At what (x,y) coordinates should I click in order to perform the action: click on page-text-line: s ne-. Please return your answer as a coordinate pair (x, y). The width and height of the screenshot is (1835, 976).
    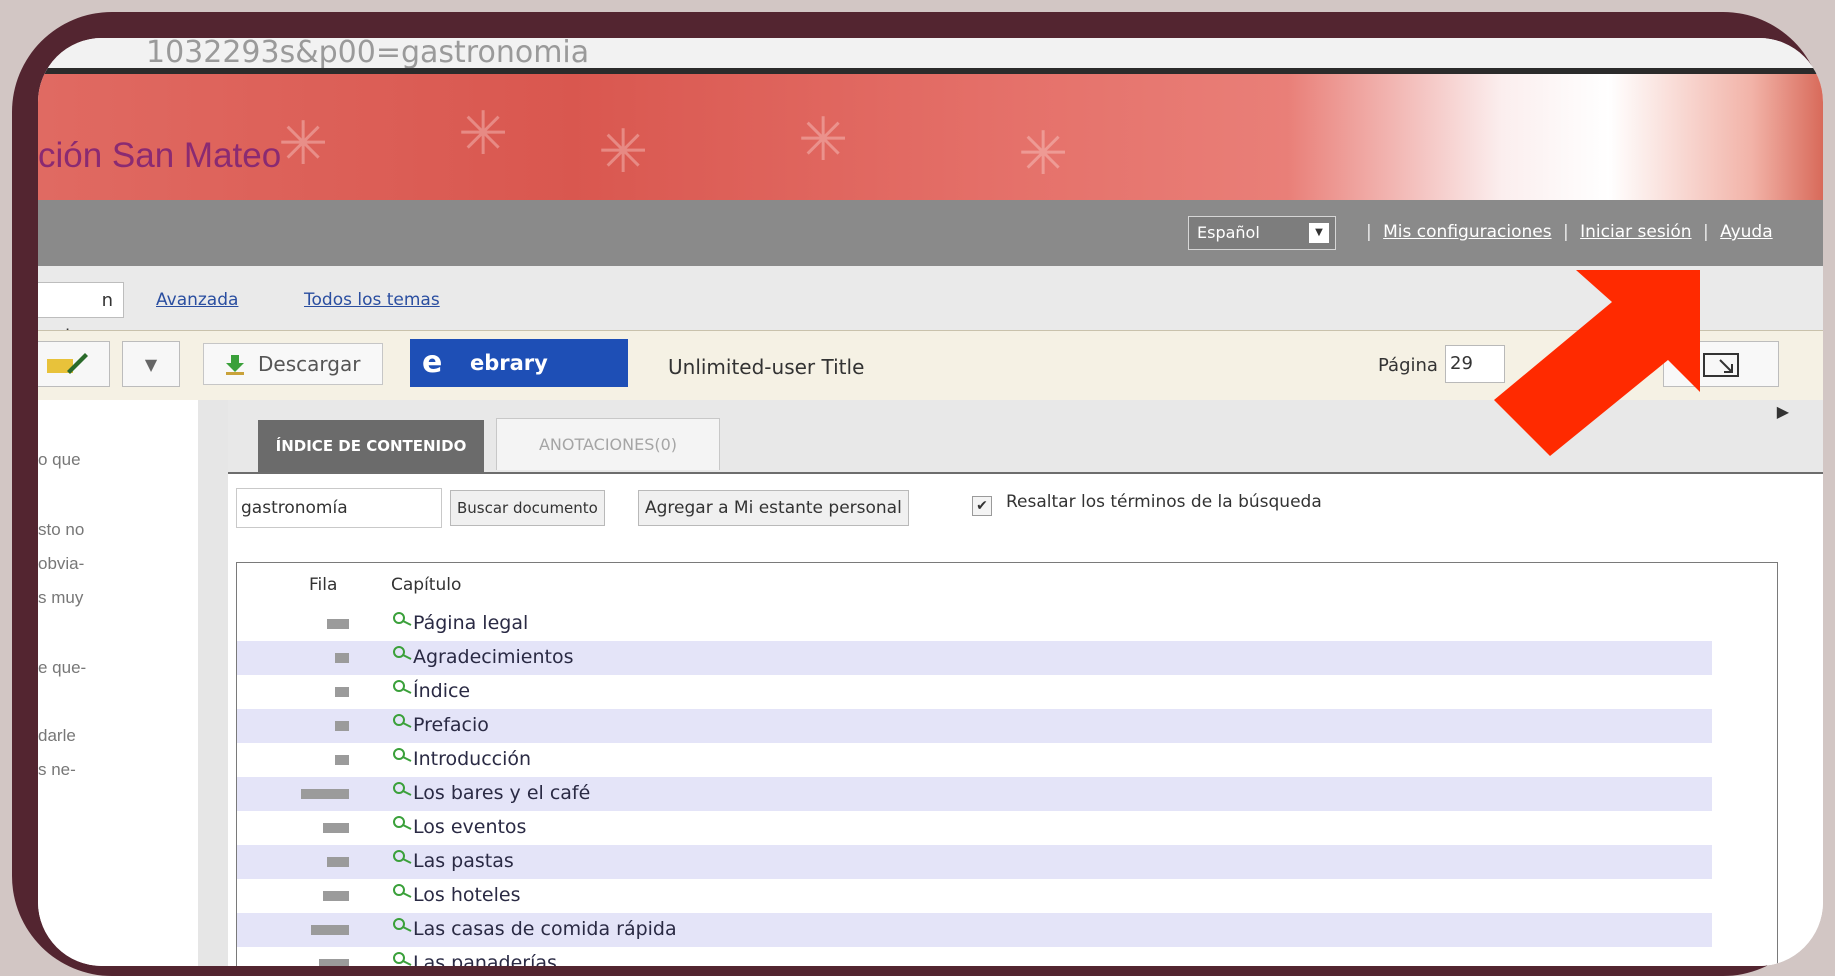
    Looking at the image, I should click on (57, 769).